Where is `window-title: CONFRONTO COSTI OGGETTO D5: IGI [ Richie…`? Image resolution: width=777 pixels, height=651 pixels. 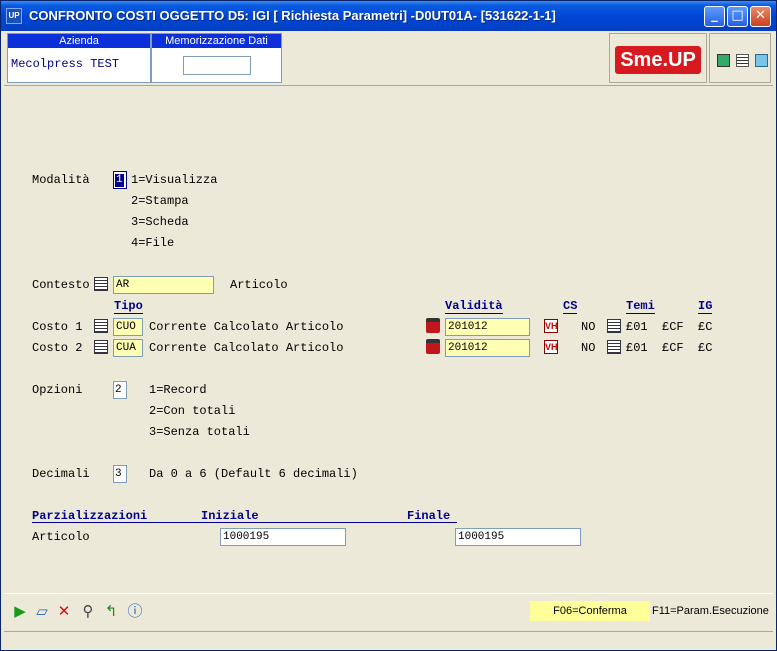 window-title: CONFRONTO COSTI OGGETTO D5: IGI [ Richie… is located at coordinates (292, 15).